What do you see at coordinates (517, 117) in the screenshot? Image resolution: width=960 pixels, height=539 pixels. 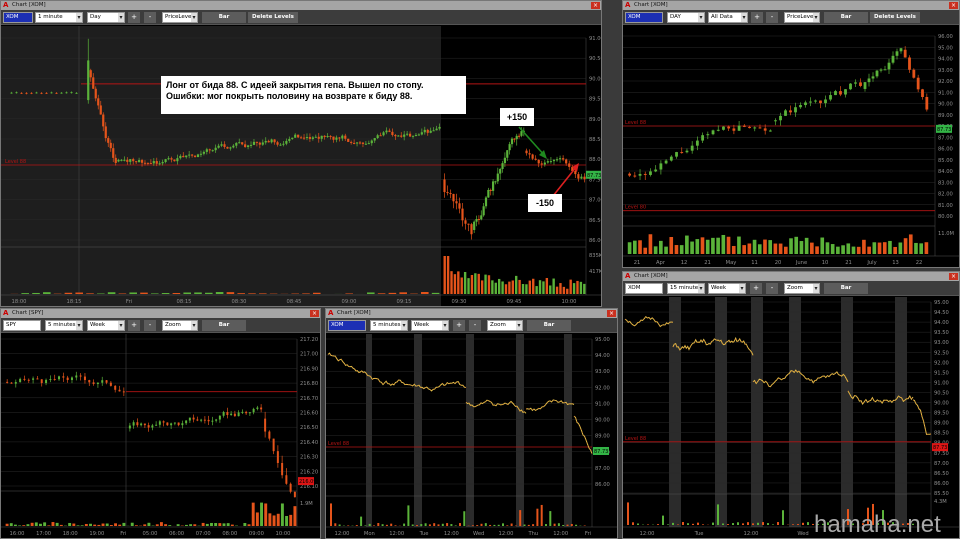 I see `annotation-plus-150: +150` at bounding box center [517, 117].